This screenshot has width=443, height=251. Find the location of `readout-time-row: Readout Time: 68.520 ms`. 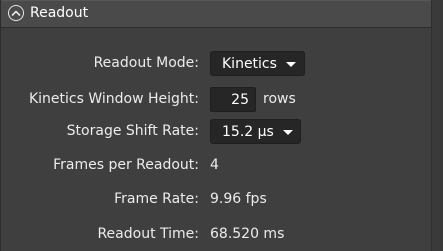

readout-time-row: Readout Time: 68.520 ms is located at coordinates (216, 235).